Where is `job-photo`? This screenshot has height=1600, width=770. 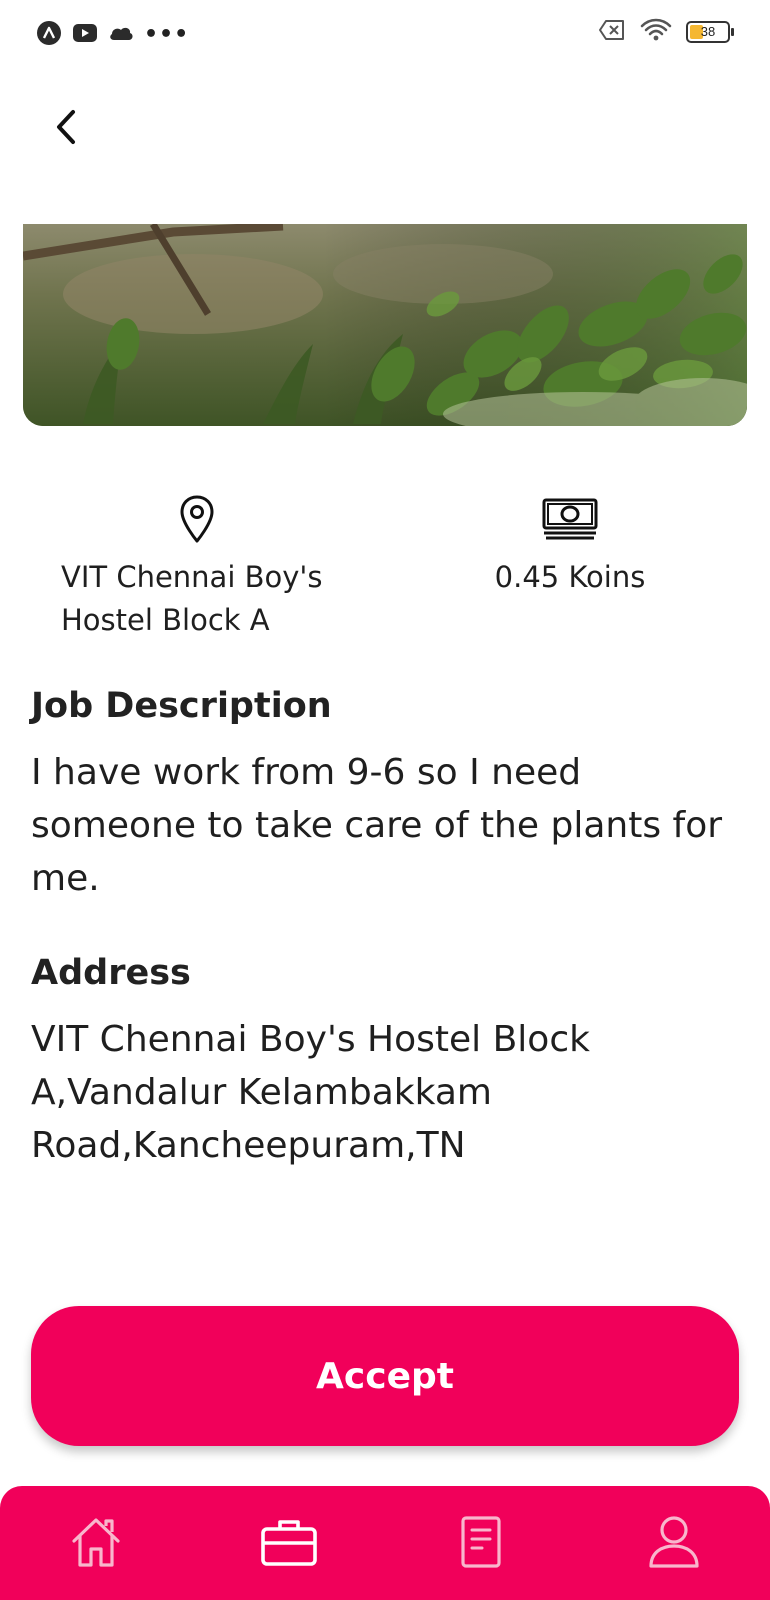
job-photo is located at coordinates (385, 325).